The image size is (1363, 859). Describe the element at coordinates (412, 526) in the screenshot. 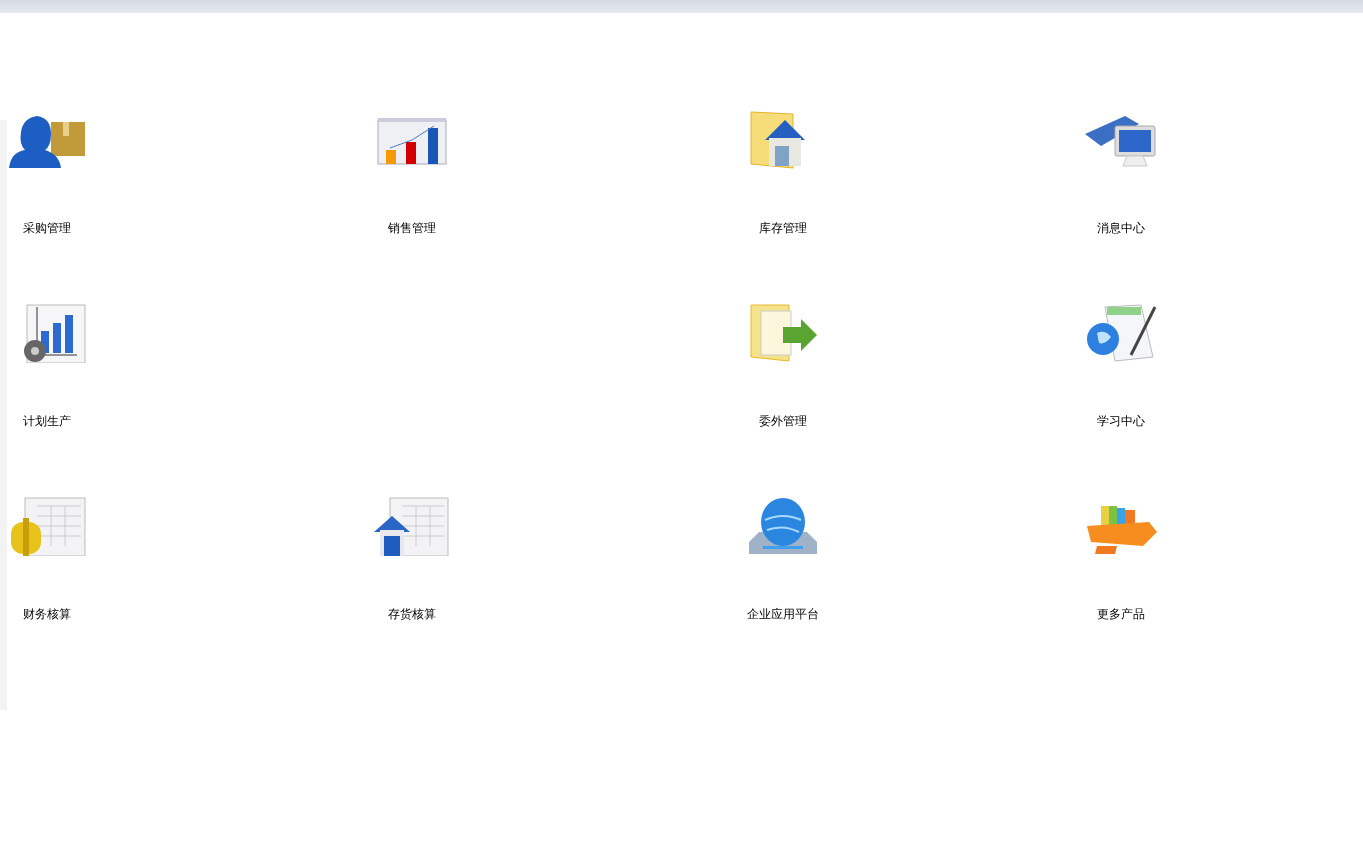

I see `sheet-with-house-icon` at that location.